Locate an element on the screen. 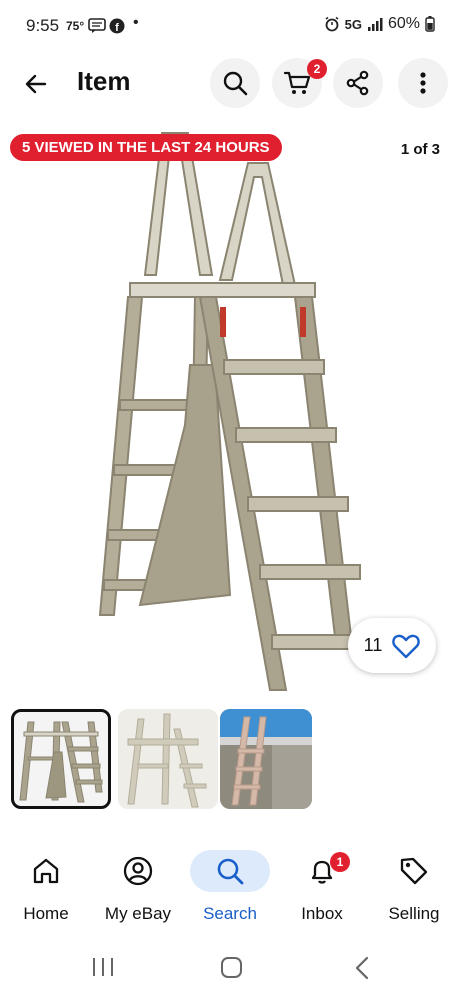  user-icon is located at coordinates (138, 871).